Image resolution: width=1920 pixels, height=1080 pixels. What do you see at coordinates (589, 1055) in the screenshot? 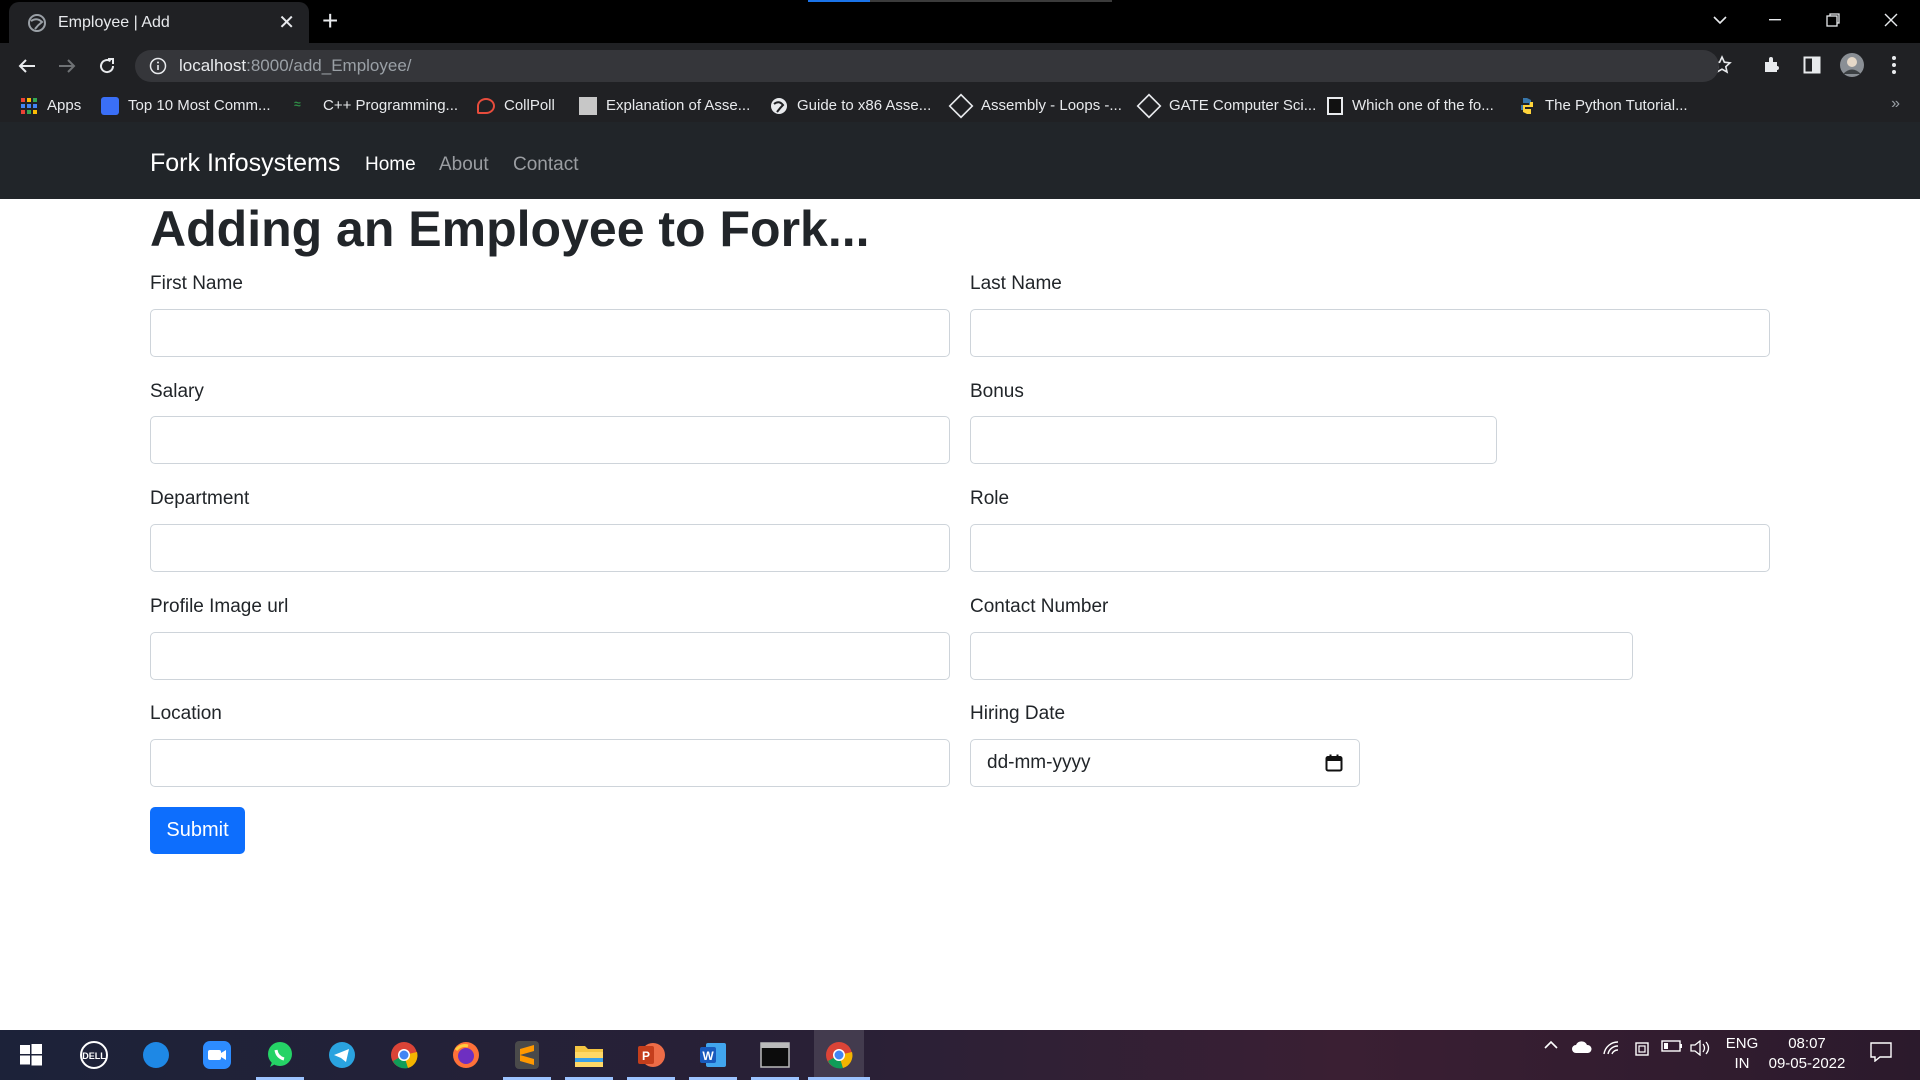
I see `file-explorer-icon` at bounding box center [589, 1055].